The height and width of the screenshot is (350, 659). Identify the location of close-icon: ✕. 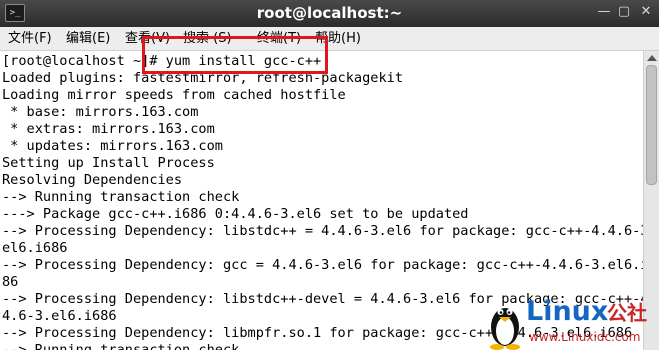
(646, 12).